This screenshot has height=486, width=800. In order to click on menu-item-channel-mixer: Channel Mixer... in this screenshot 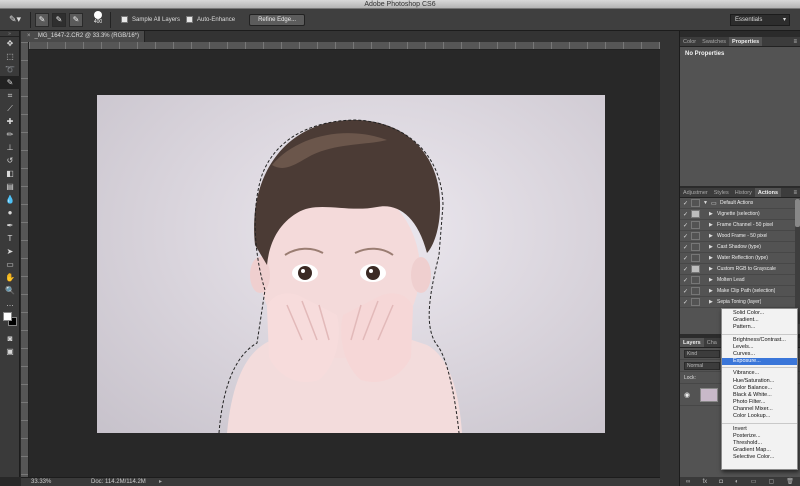, I will do `click(759, 409)`.